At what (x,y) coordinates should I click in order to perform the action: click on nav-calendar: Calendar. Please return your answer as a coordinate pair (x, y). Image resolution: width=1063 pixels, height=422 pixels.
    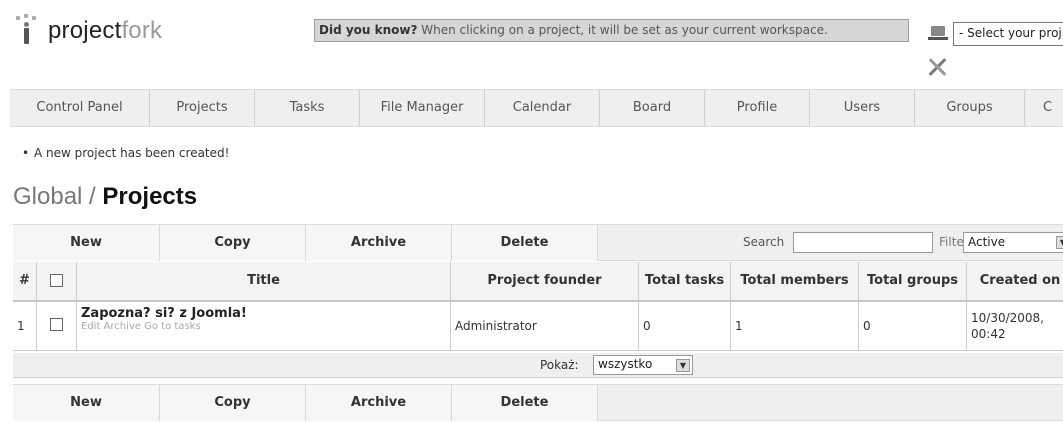
    Looking at the image, I should click on (542, 108).